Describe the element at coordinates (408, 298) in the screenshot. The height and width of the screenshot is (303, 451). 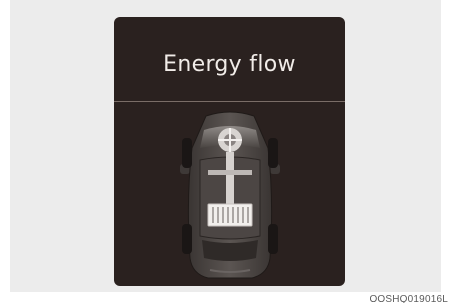
I see `image-code-label: OOSHQ019016L` at that location.